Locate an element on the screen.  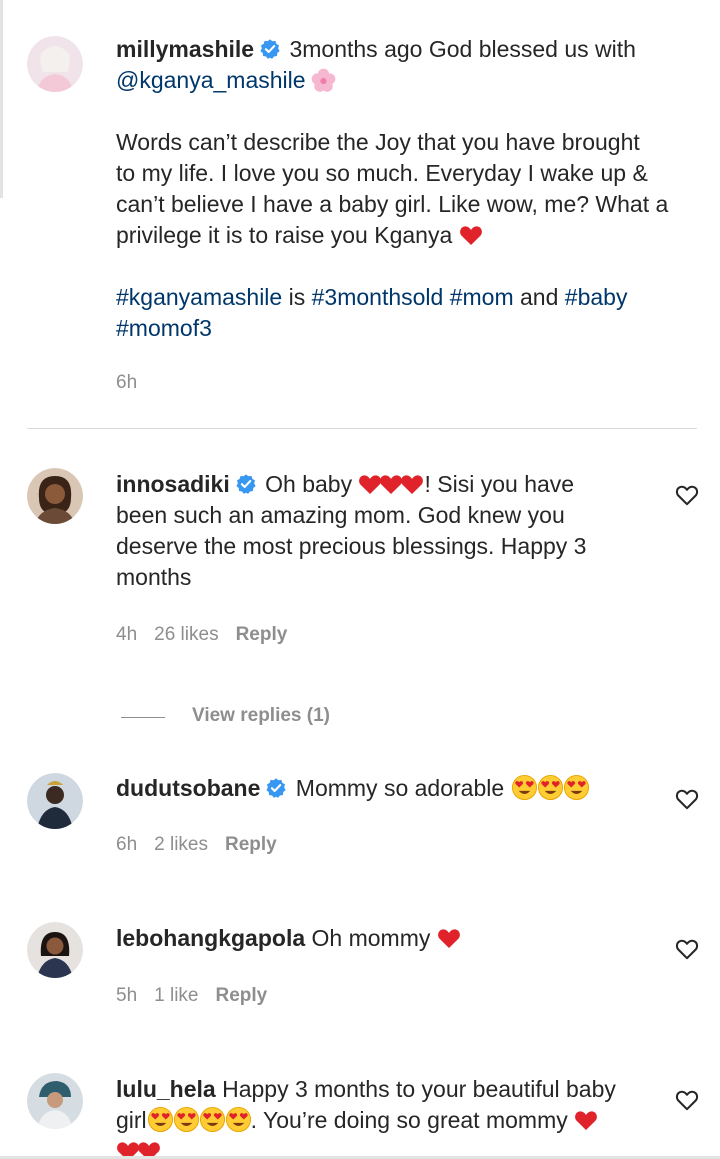
comment-username: lebohangkgapola is located at coordinates (210, 938).